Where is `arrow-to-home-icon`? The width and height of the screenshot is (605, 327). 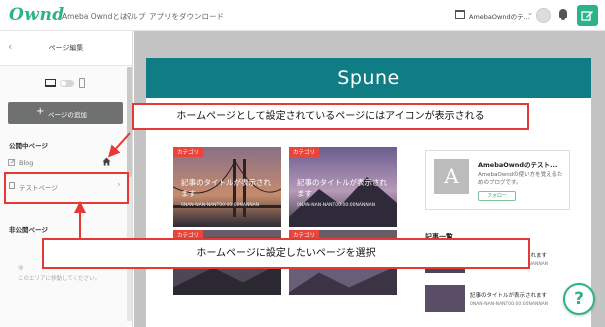 arrow-to-home-icon is located at coordinates (119, 145).